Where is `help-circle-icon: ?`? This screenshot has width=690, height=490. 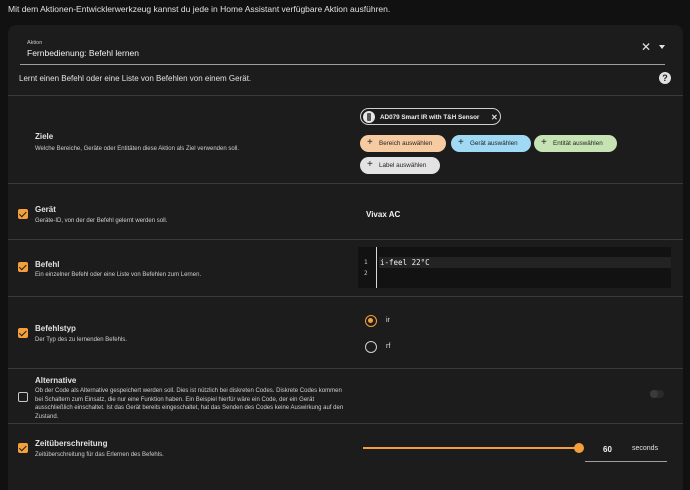 help-circle-icon: ? is located at coordinates (665, 78).